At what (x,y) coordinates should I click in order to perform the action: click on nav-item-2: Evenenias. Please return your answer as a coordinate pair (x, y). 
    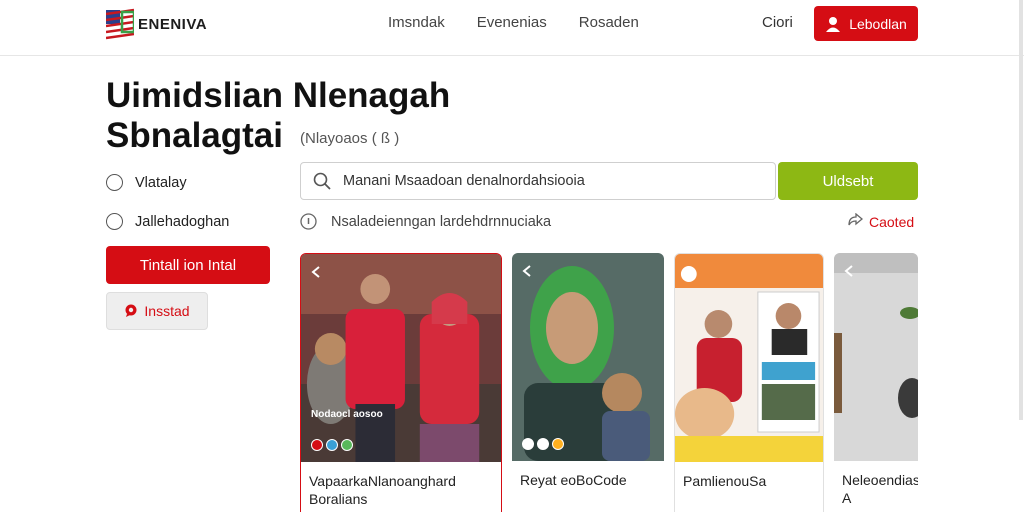
    Looking at the image, I should click on (512, 22).